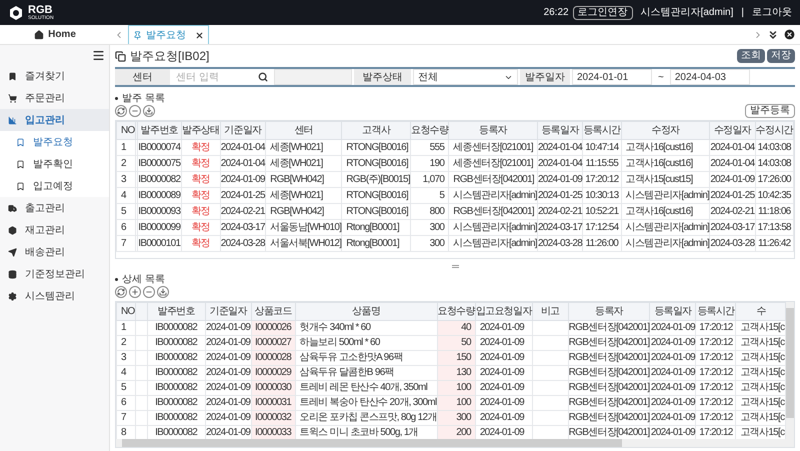  I want to click on table-cell: 3, so click(126, 180).